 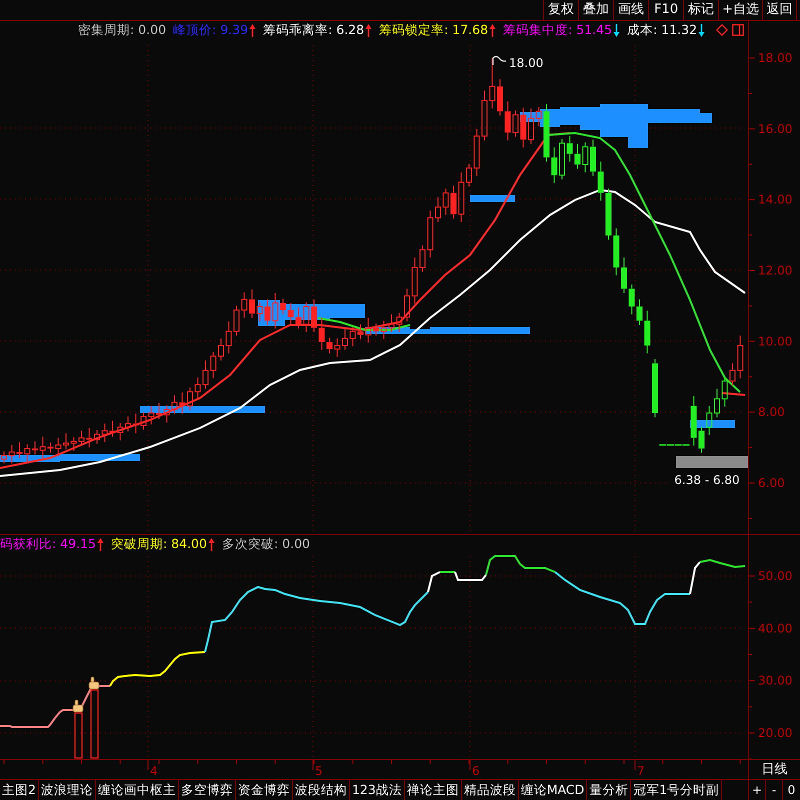 What do you see at coordinates (526, 63) in the screenshot?
I see `peak-price-label: 18.00` at bounding box center [526, 63].